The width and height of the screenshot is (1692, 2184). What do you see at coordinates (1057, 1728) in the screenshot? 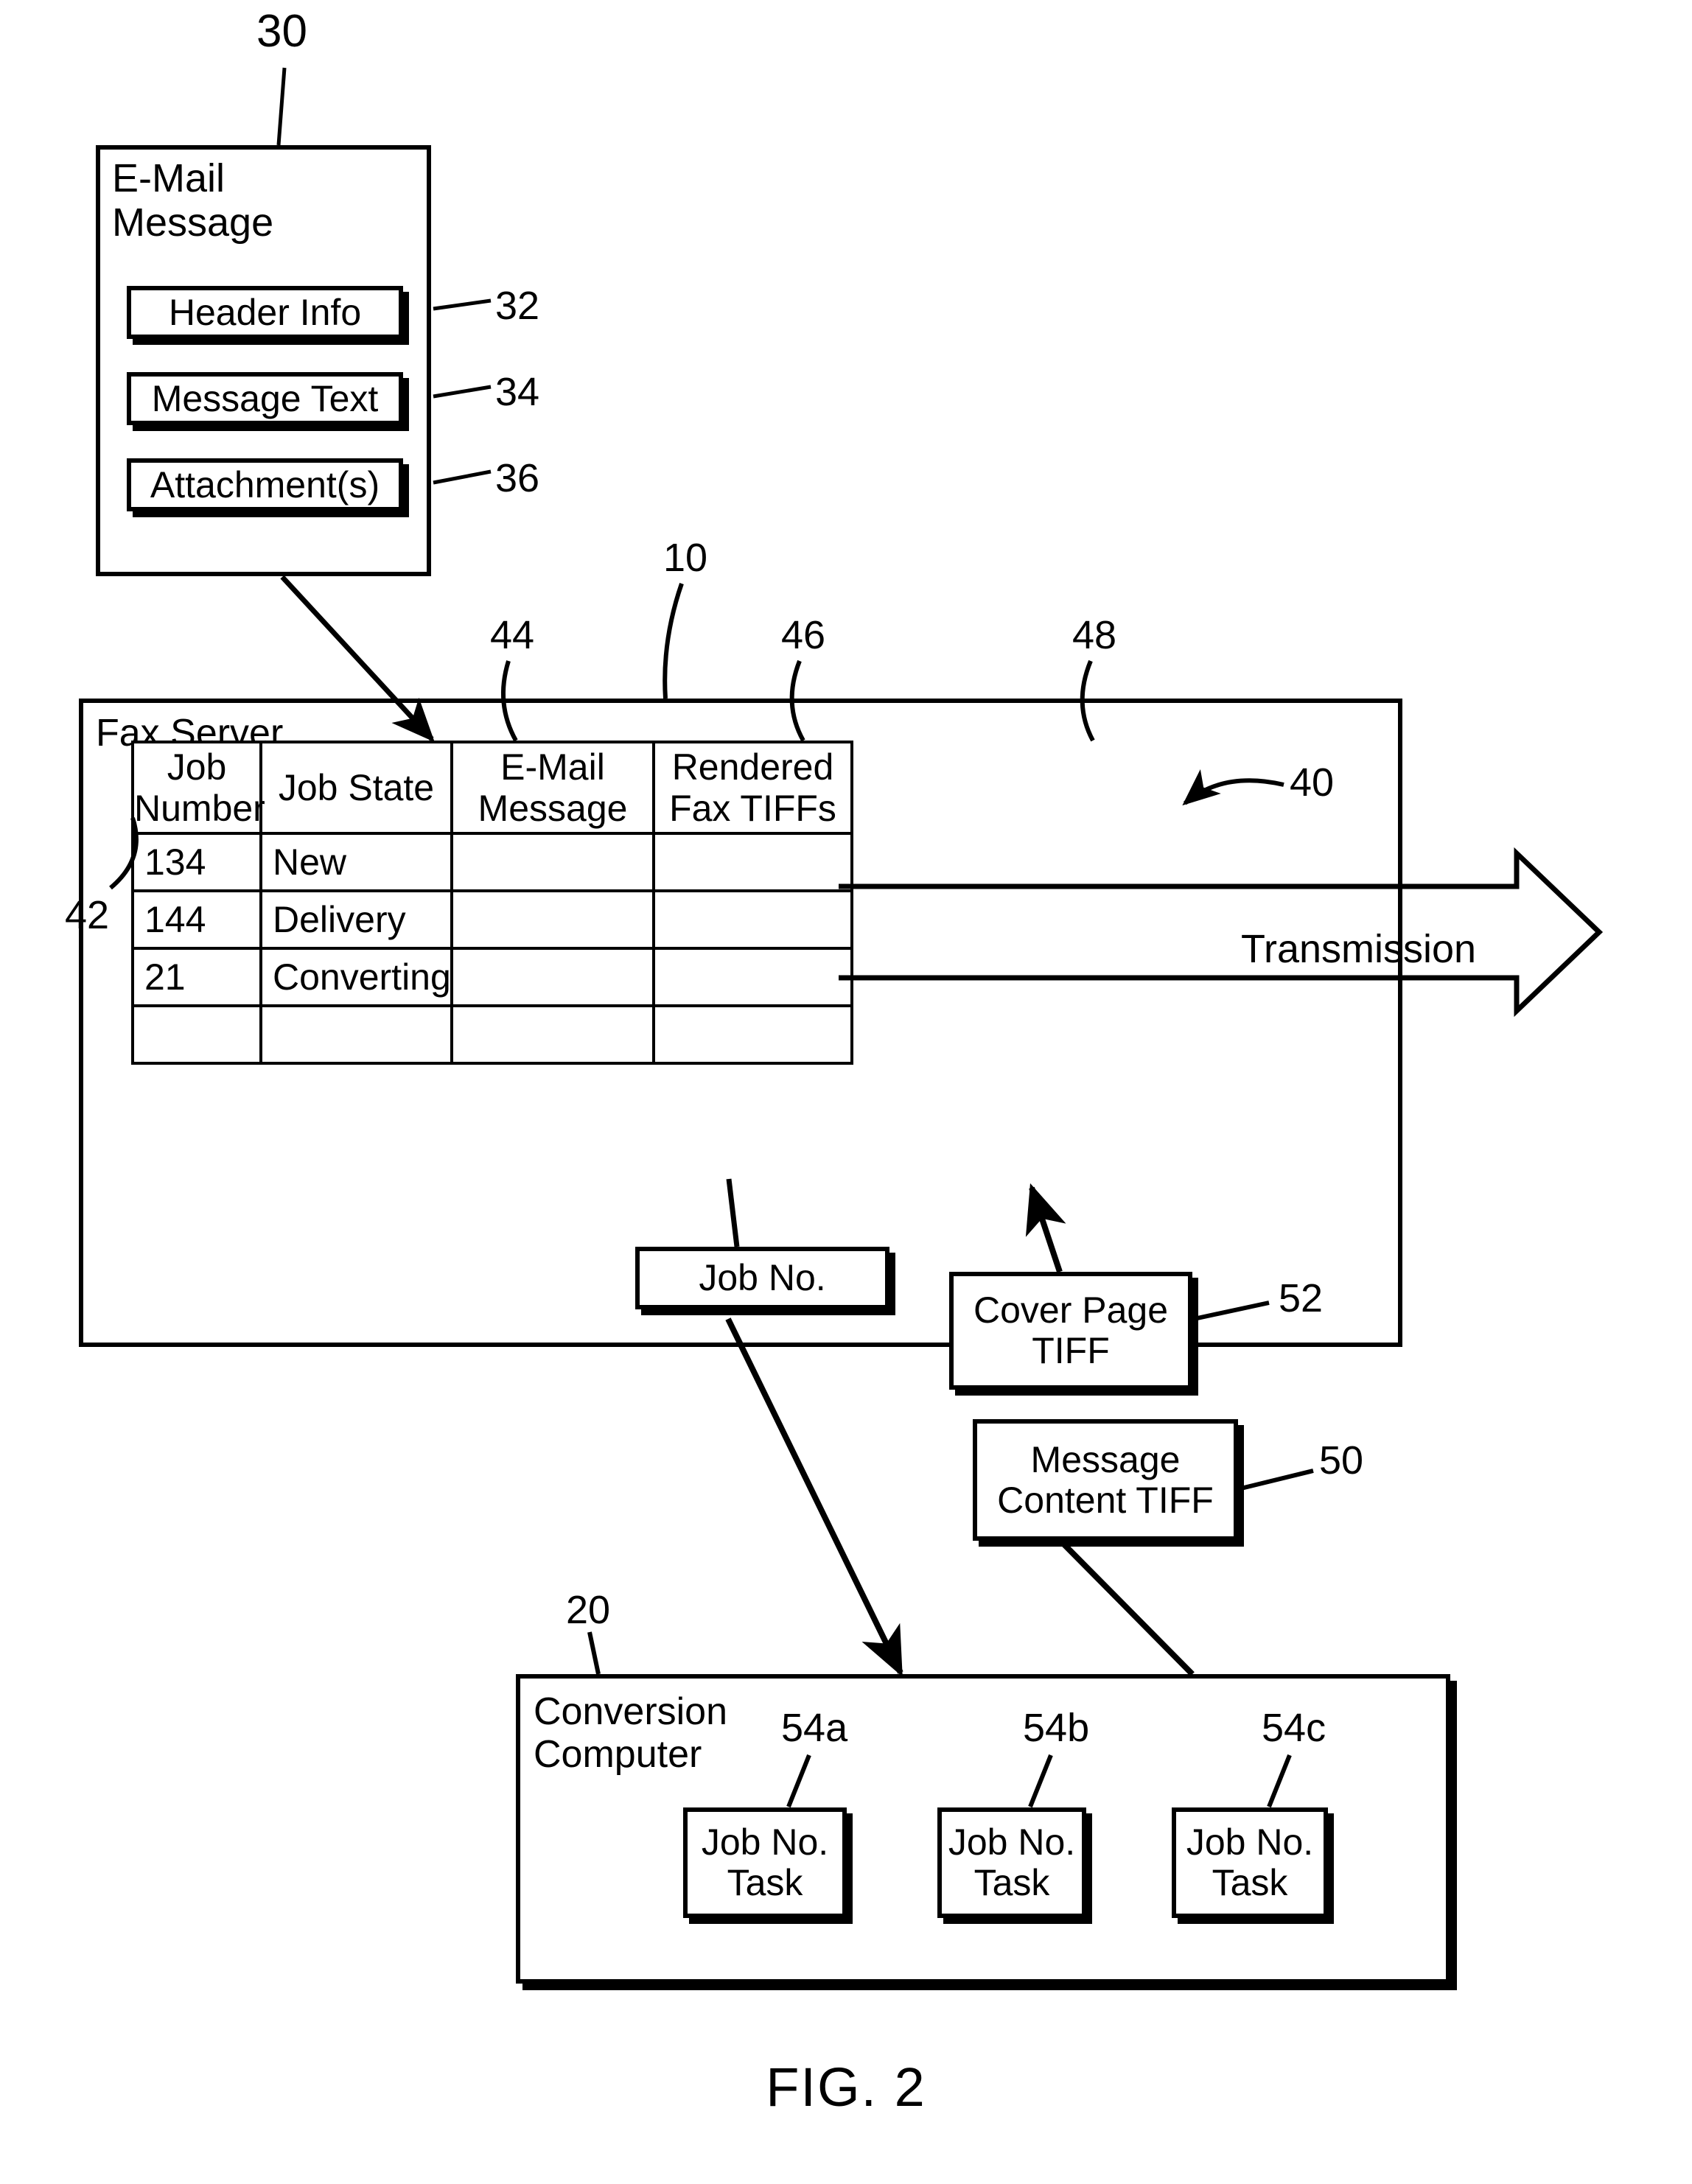
I see `ref-54b: 54b` at bounding box center [1057, 1728].